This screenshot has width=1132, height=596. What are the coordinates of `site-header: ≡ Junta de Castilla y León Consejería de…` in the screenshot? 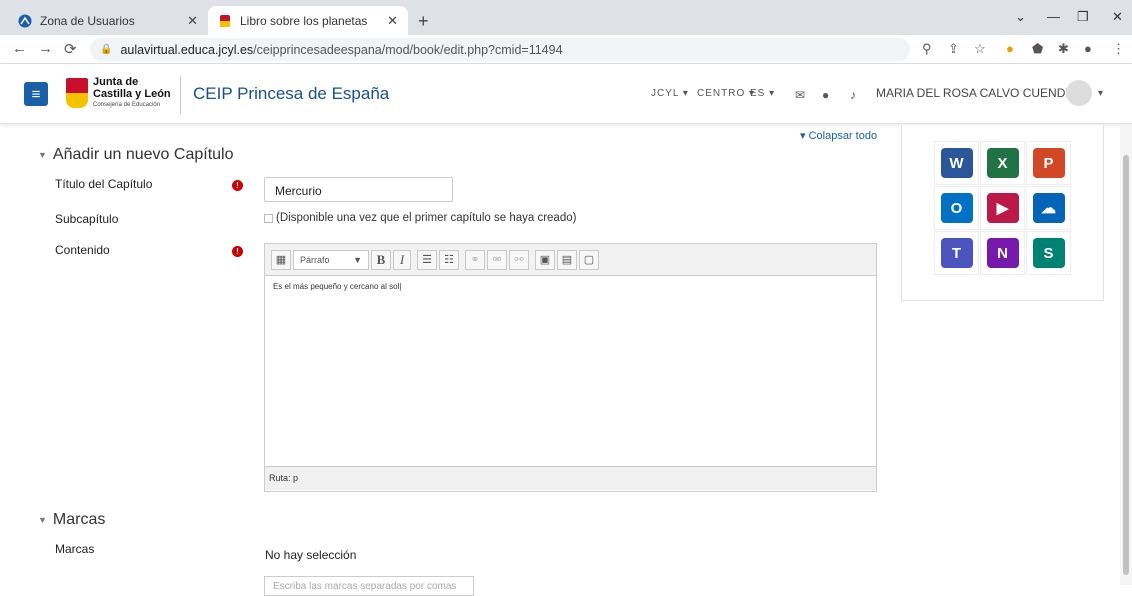 It's located at (566, 94).